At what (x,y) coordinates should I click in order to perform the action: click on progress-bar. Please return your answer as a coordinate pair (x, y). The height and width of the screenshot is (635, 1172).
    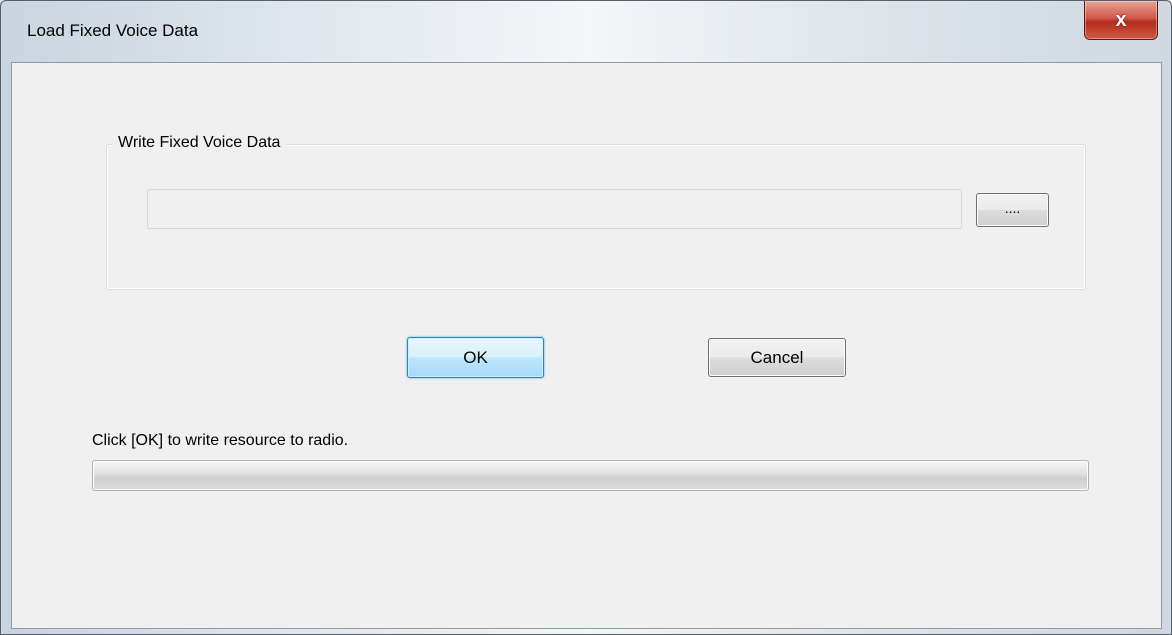
    Looking at the image, I should click on (590, 475).